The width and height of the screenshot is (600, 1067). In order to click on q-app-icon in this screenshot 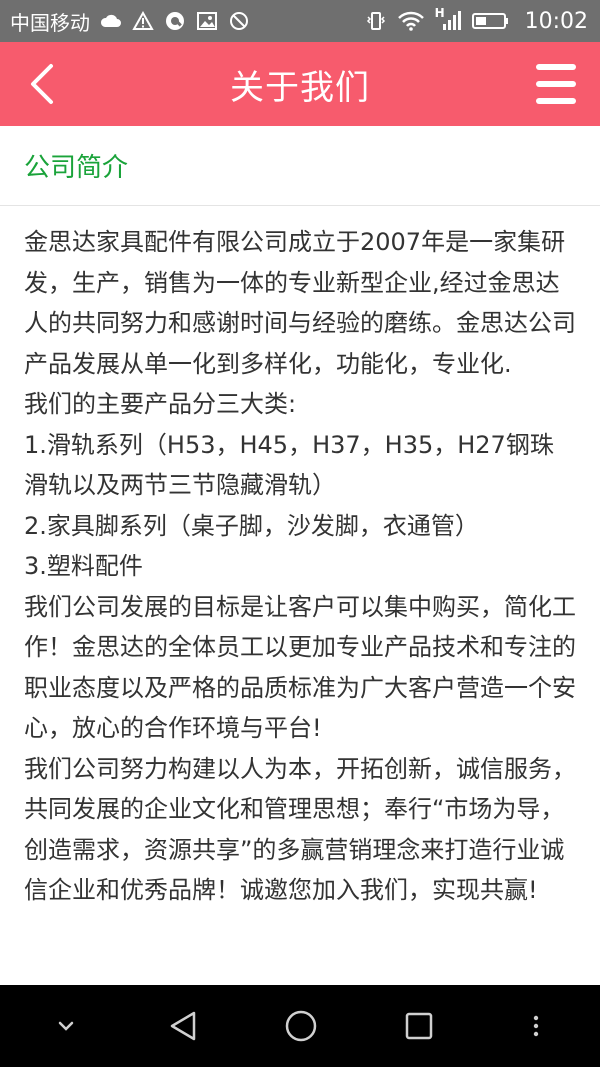, I will do `click(175, 21)`.